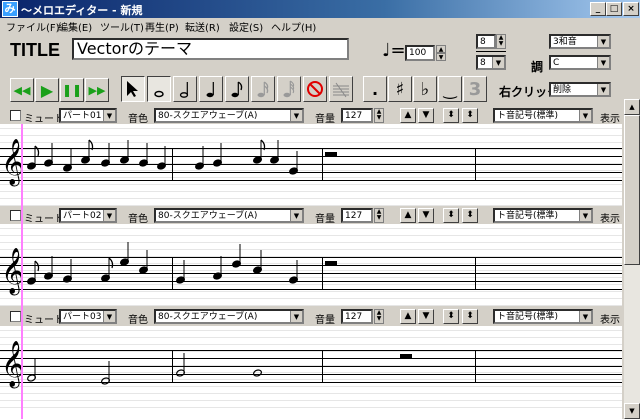 The height and width of the screenshot is (419, 640). What do you see at coordinates (425, 89) in the screenshot?
I see `flat-button: ♭` at bounding box center [425, 89].